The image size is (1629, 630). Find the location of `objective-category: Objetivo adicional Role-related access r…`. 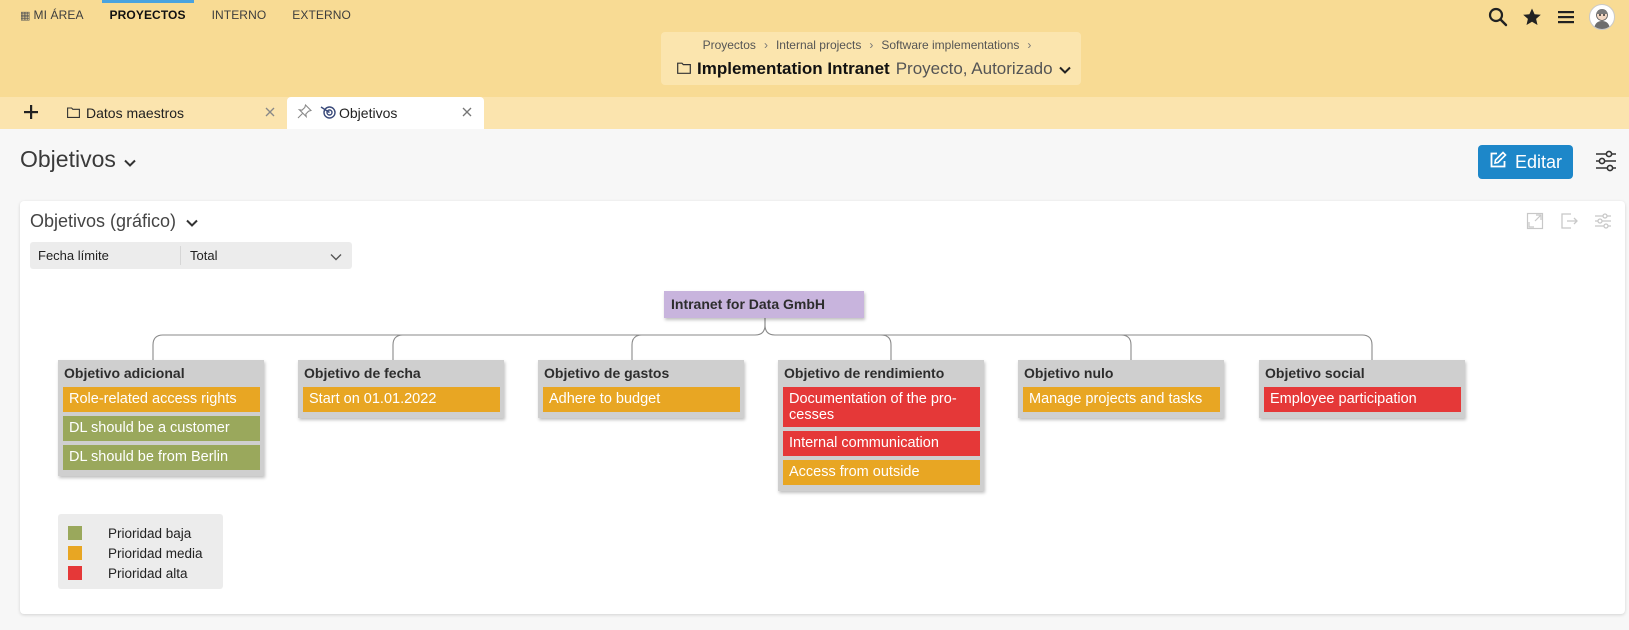

objective-category: Objetivo adicional Role-related access r… is located at coordinates (161, 418).